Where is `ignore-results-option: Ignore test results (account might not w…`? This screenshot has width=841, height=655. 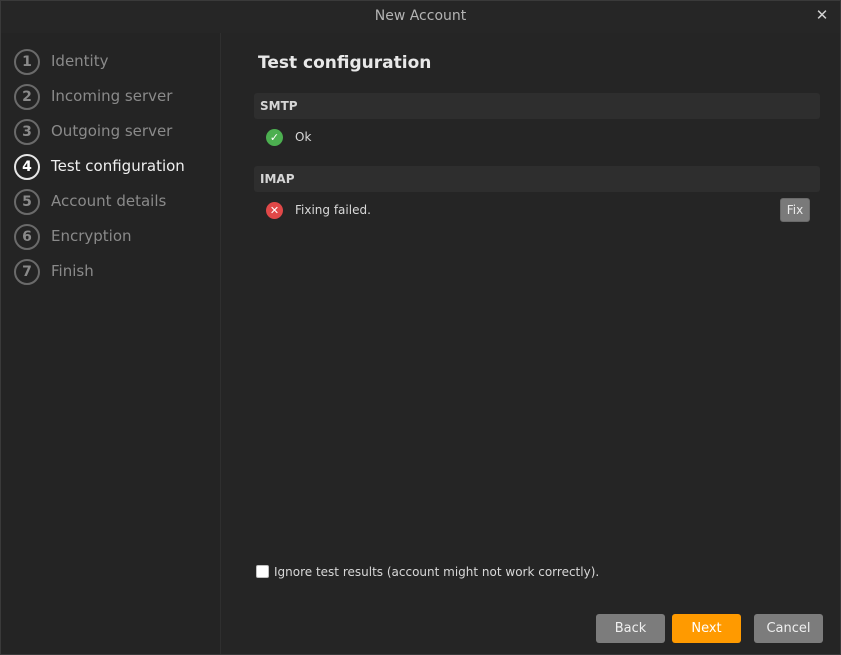
ignore-results-option: Ignore test results (account might not w… is located at coordinates (456, 573).